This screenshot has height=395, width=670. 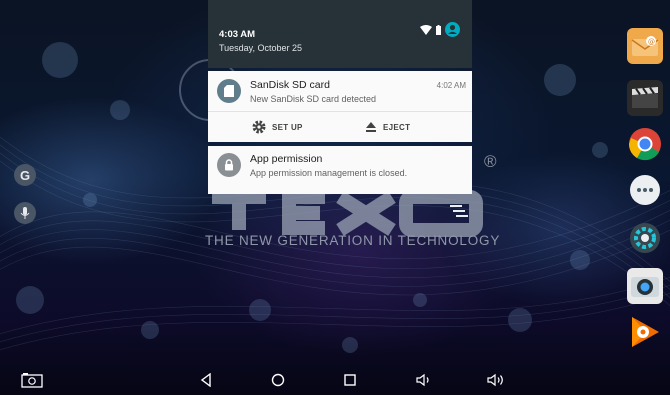 I want to click on wifi-icon, so click(x=426, y=29).